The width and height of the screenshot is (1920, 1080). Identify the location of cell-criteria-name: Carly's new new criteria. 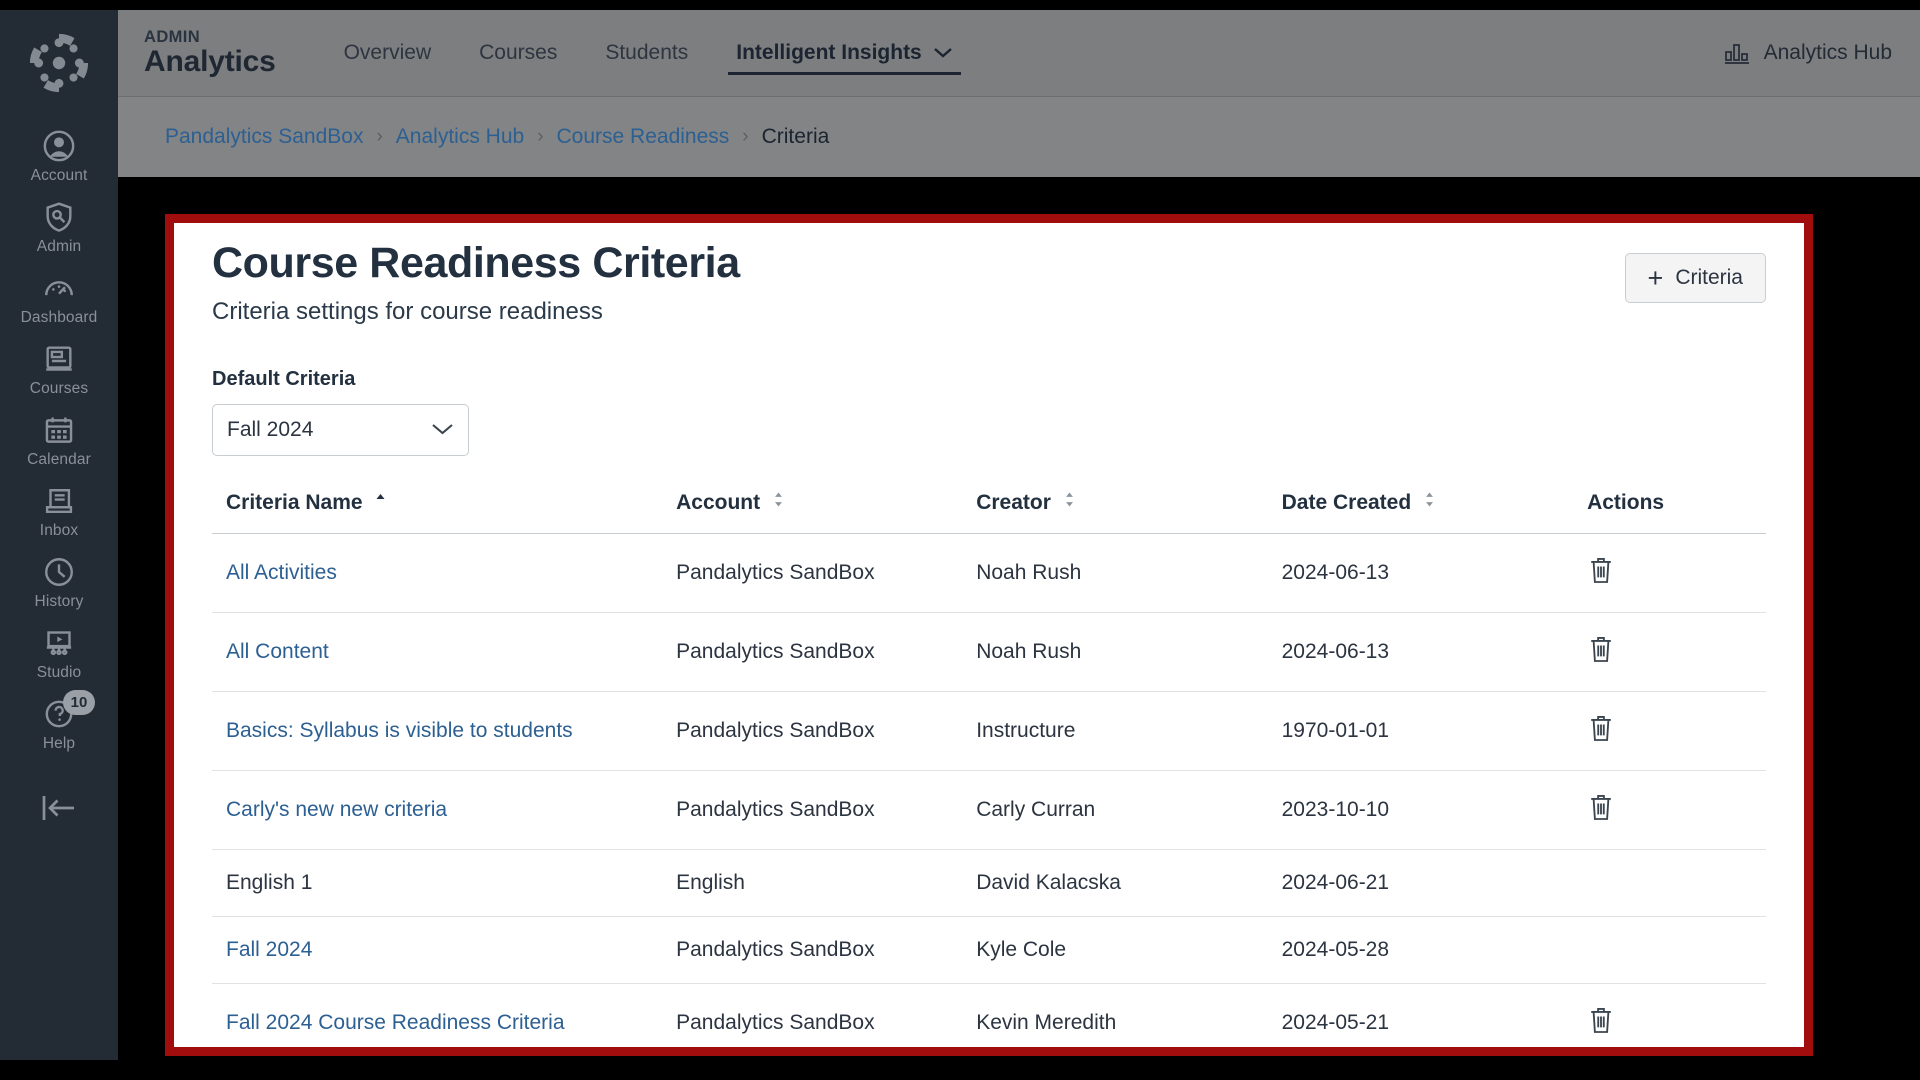
(437, 810).